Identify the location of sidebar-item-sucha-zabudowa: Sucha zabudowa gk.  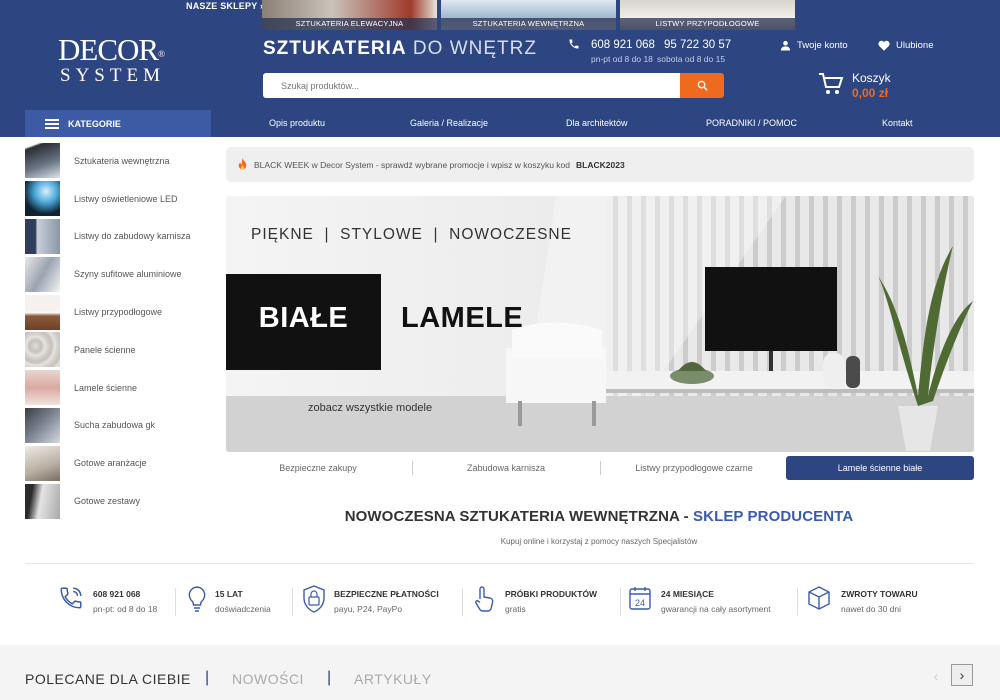
(120, 426).